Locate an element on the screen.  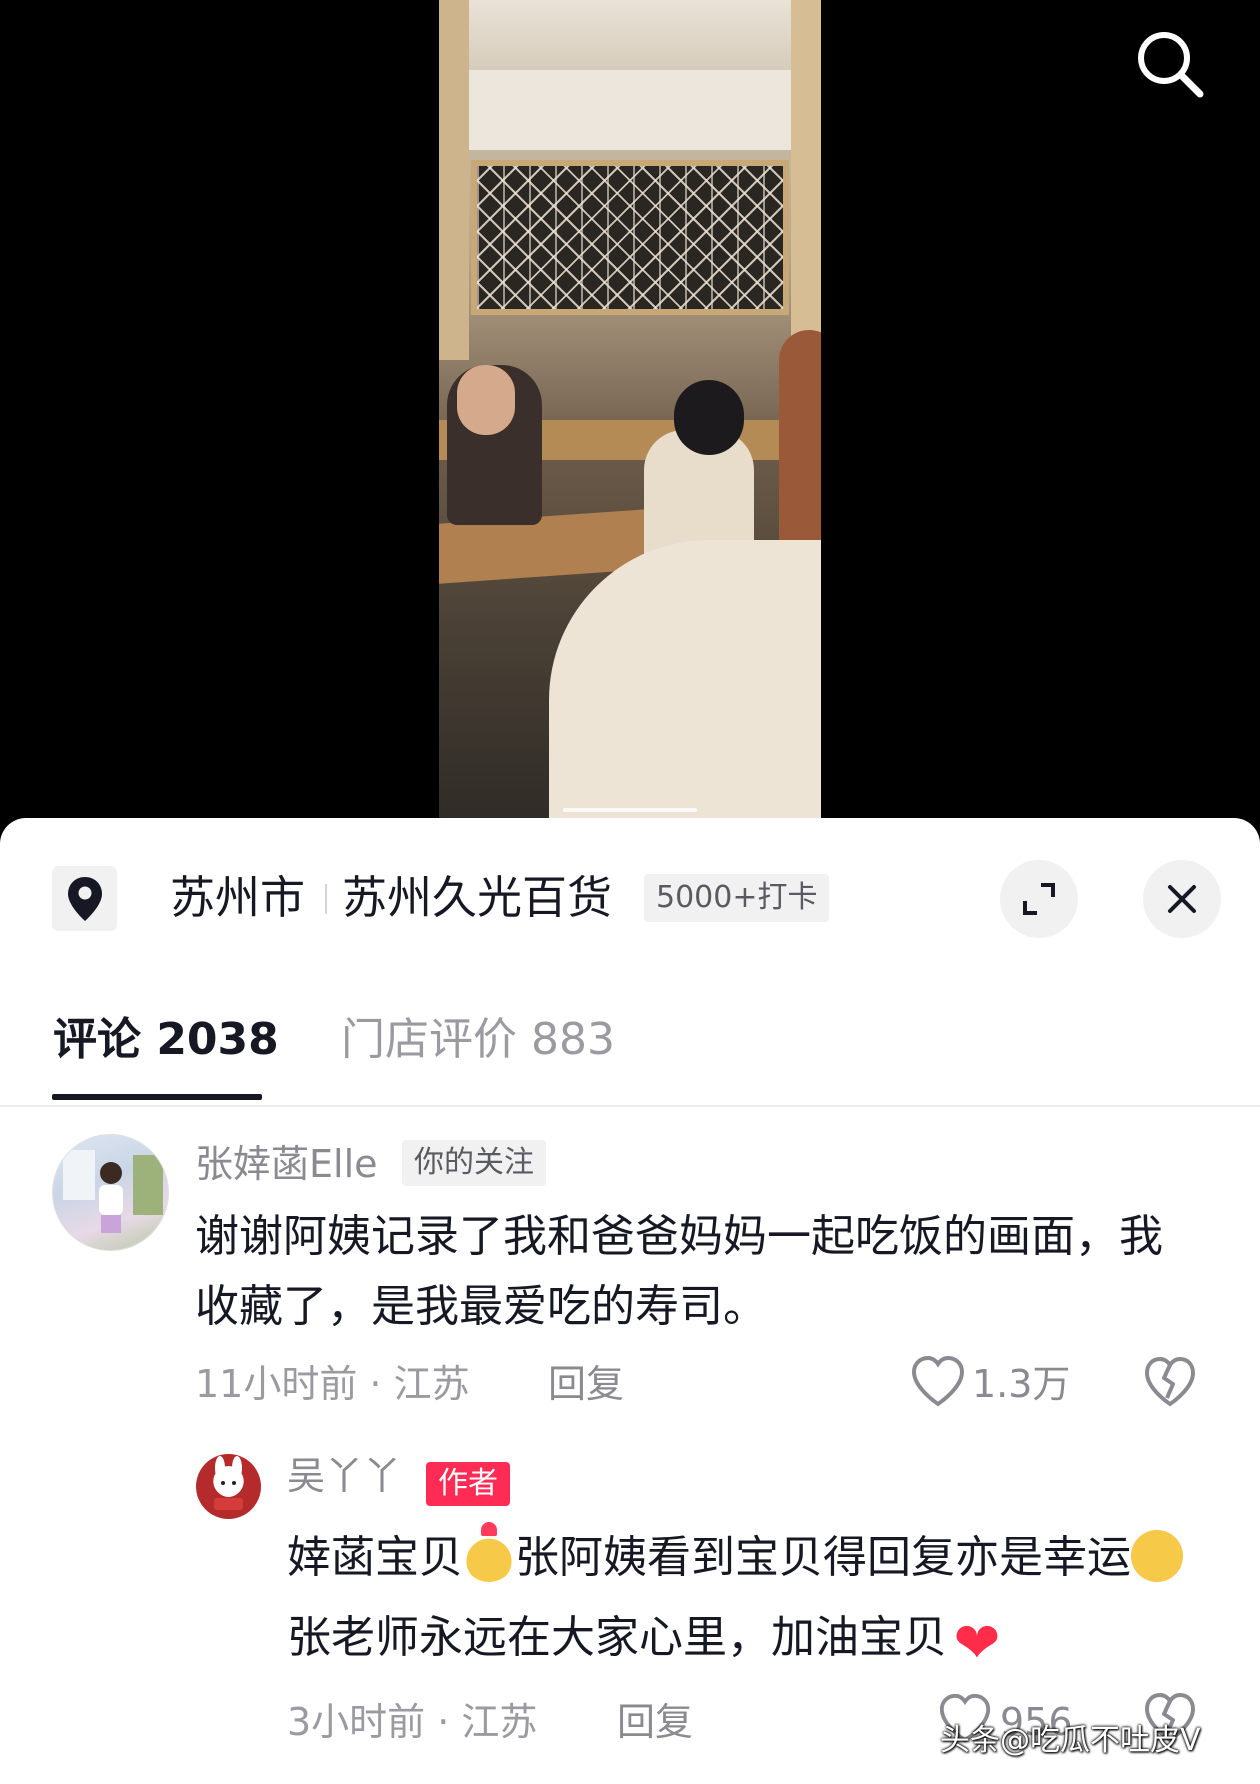
location-divider is located at coordinates (326, 899).